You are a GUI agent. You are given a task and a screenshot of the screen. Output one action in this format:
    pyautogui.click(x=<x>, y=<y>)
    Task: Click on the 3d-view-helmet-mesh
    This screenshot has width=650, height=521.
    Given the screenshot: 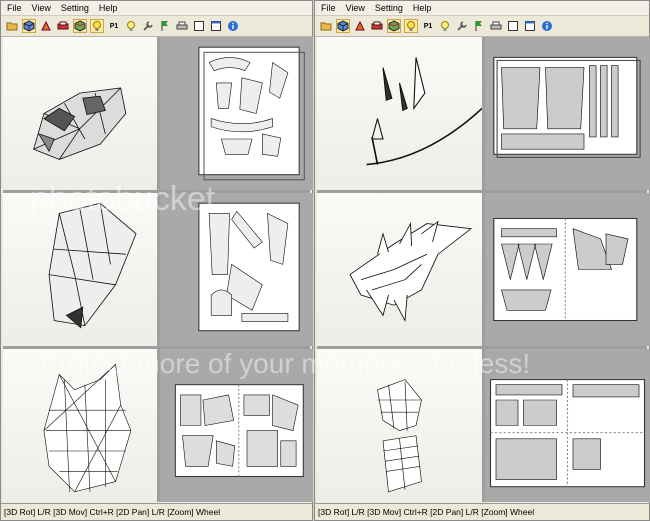 What is the action you would take?
    pyautogui.click(x=80, y=425)
    